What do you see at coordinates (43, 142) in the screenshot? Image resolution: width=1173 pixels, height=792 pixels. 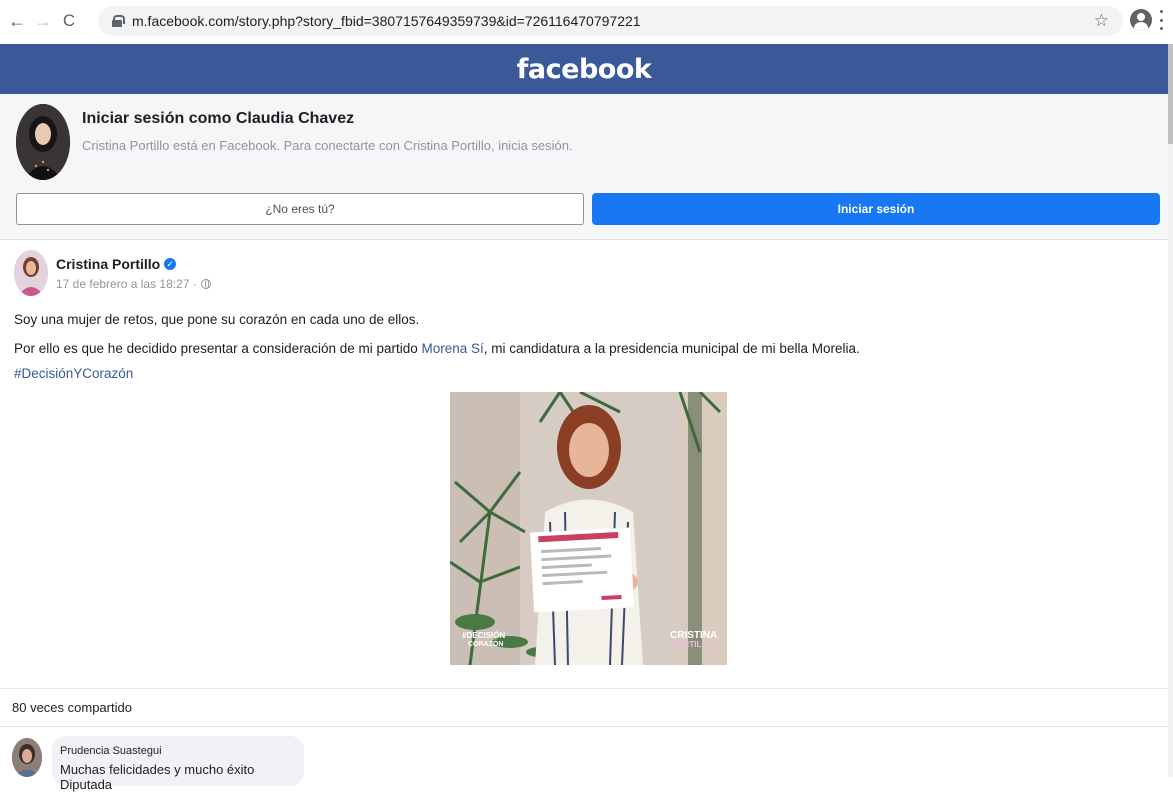 I see `login-user-avatar` at bounding box center [43, 142].